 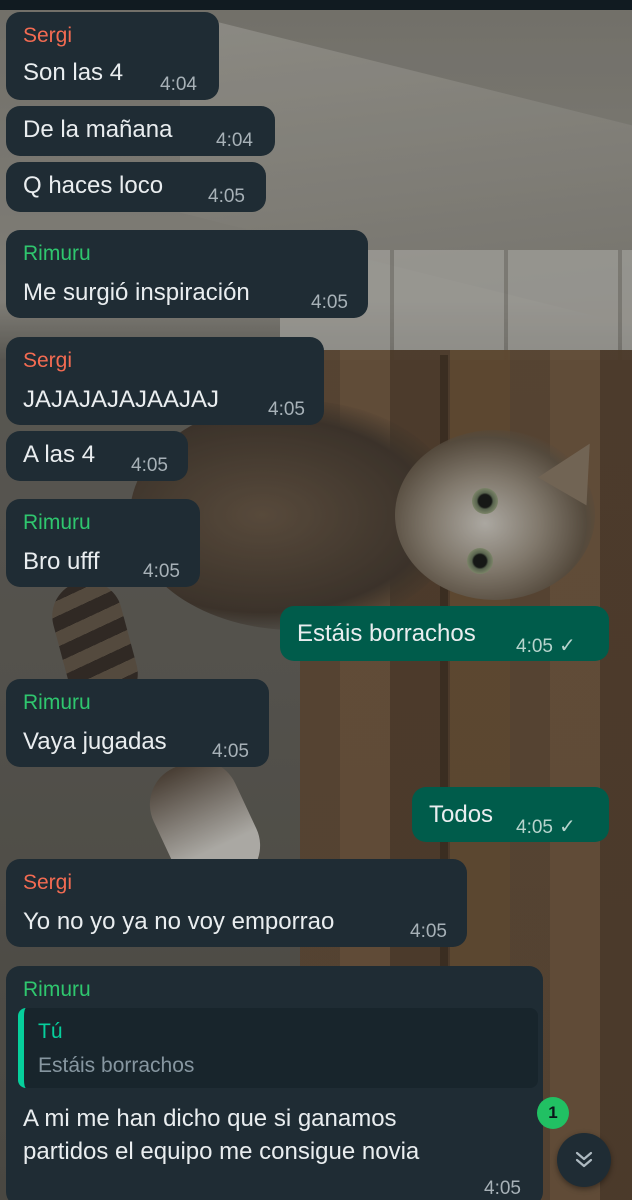 I want to click on quoted-message: Tú Estáis borrachos, so click(x=278, y=1048).